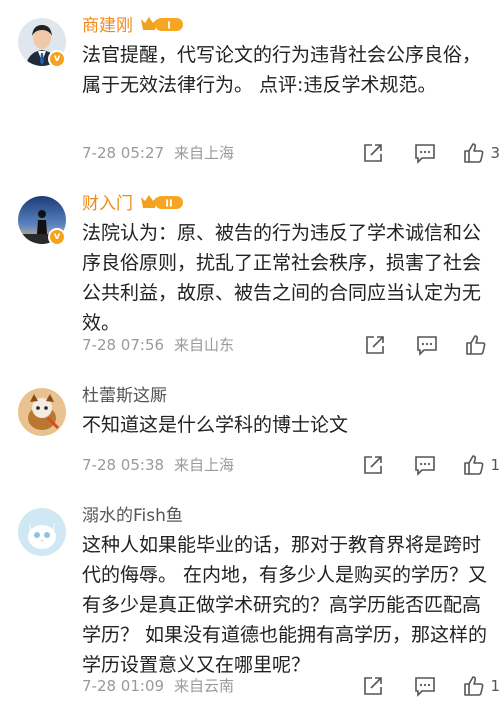 The height and width of the screenshot is (711, 500). I want to click on svg-text: I, so click(169, 26).